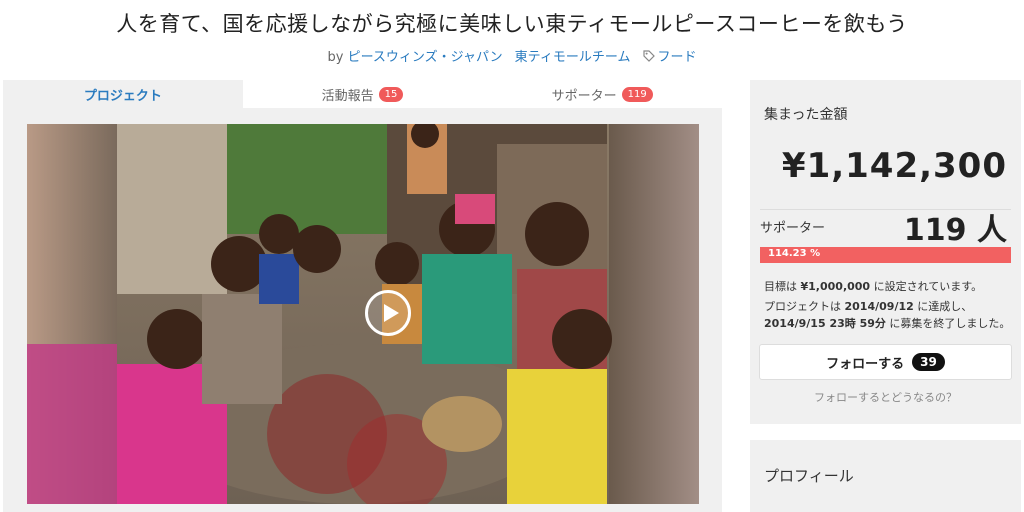 This screenshot has height=512, width=1024. I want to click on project-tabs: プロジェクト 活動報告 15 サポーター 119, so click(363, 94).